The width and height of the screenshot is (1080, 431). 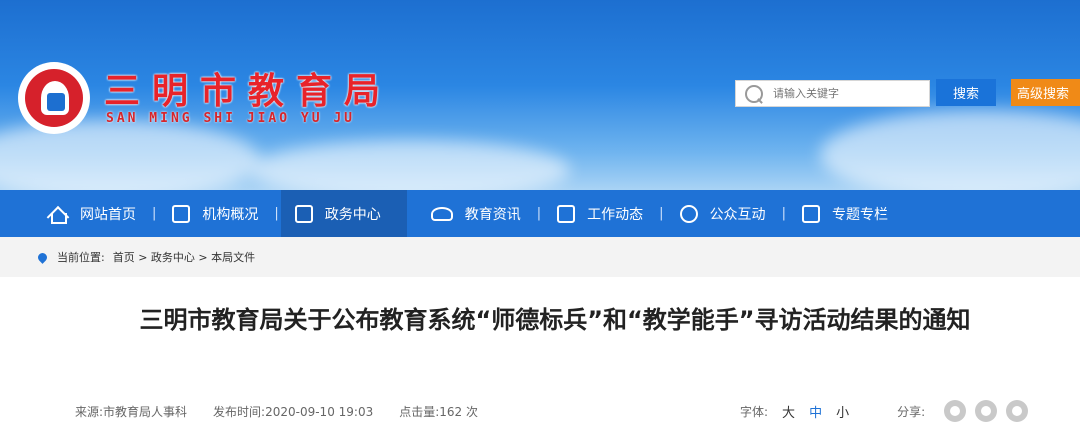 I want to click on search-icon, so click(x=754, y=93).